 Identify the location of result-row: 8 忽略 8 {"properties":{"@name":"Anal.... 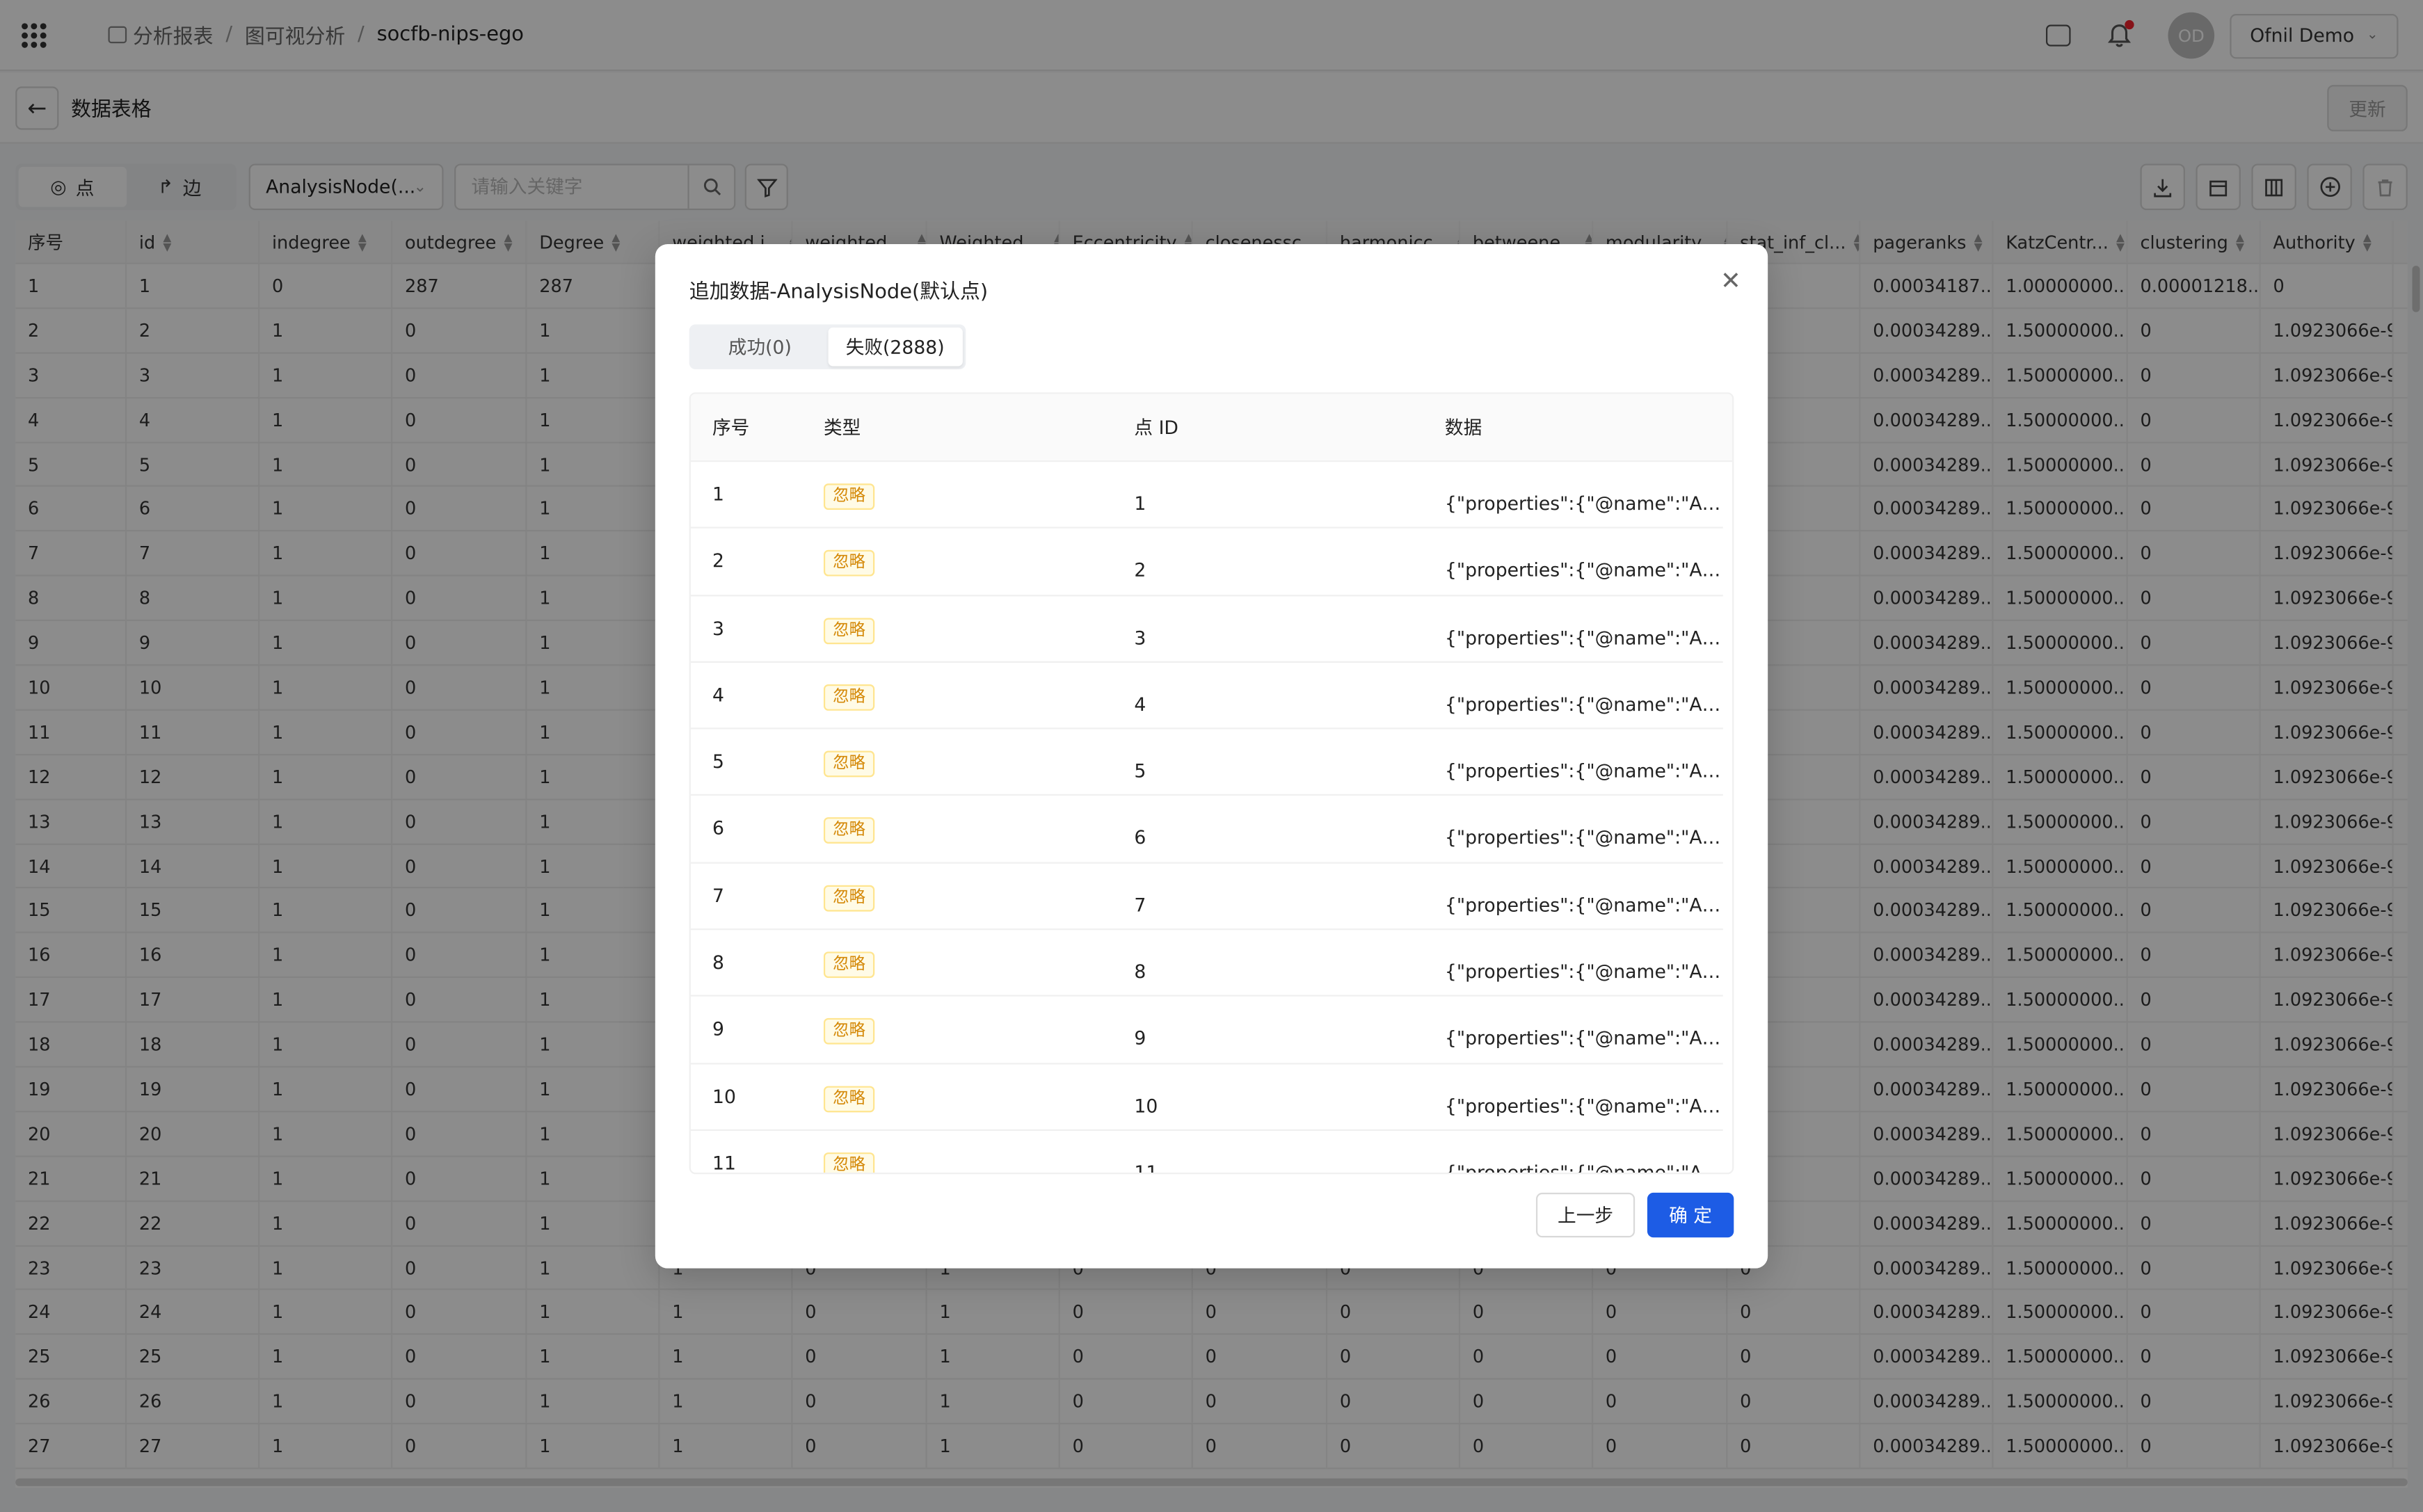
(1206, 964).